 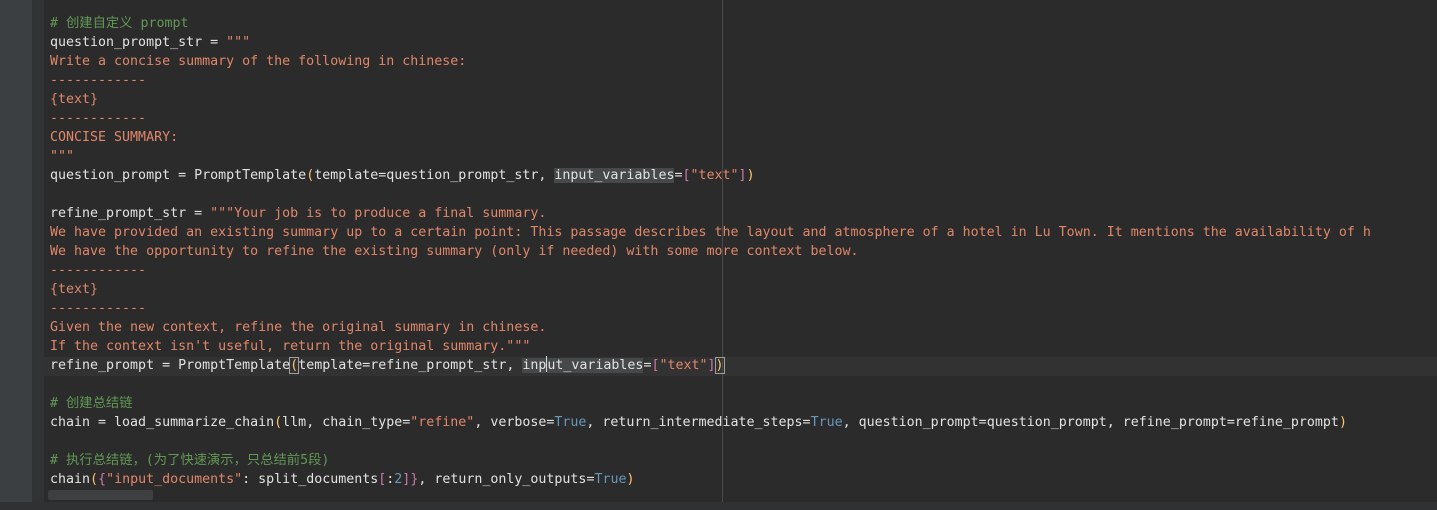 What do you see at coordinates (119, 23) in the screenshot?
I see `code-token: # 创建自定义 prompt` at bounding box center [119, 23].